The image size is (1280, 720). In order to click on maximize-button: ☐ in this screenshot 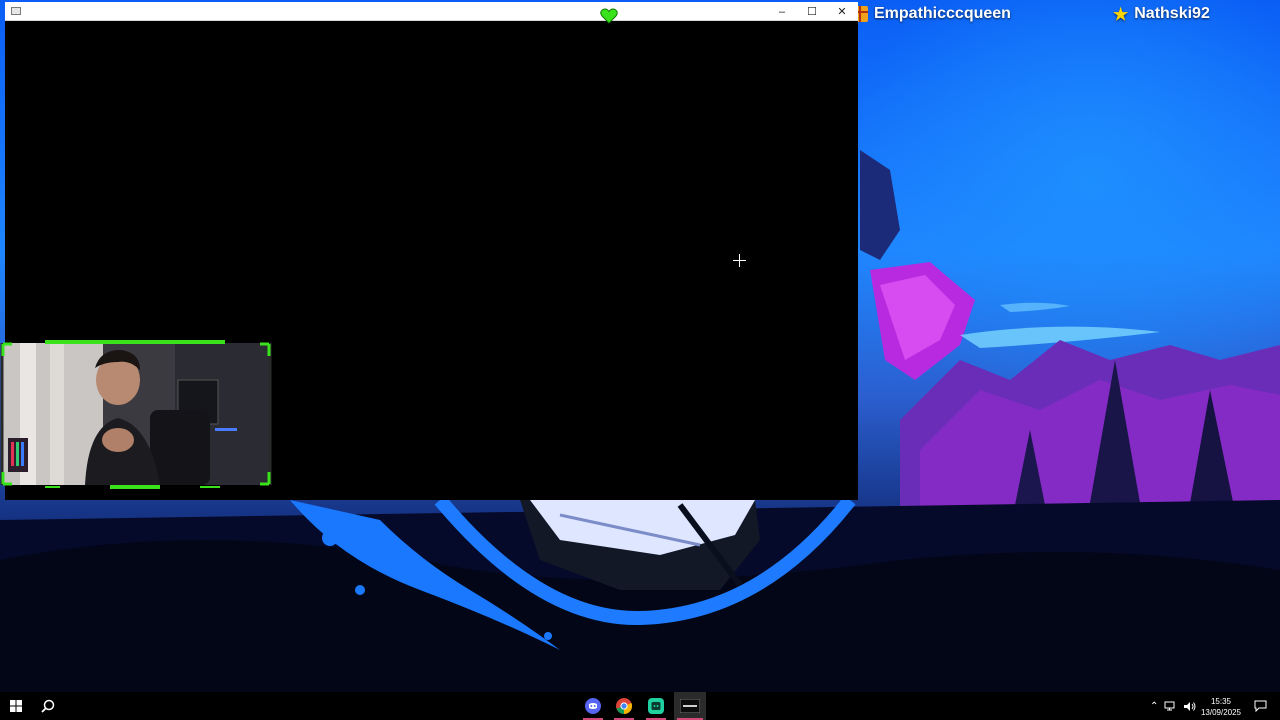, I will do `click(812, 11)`.